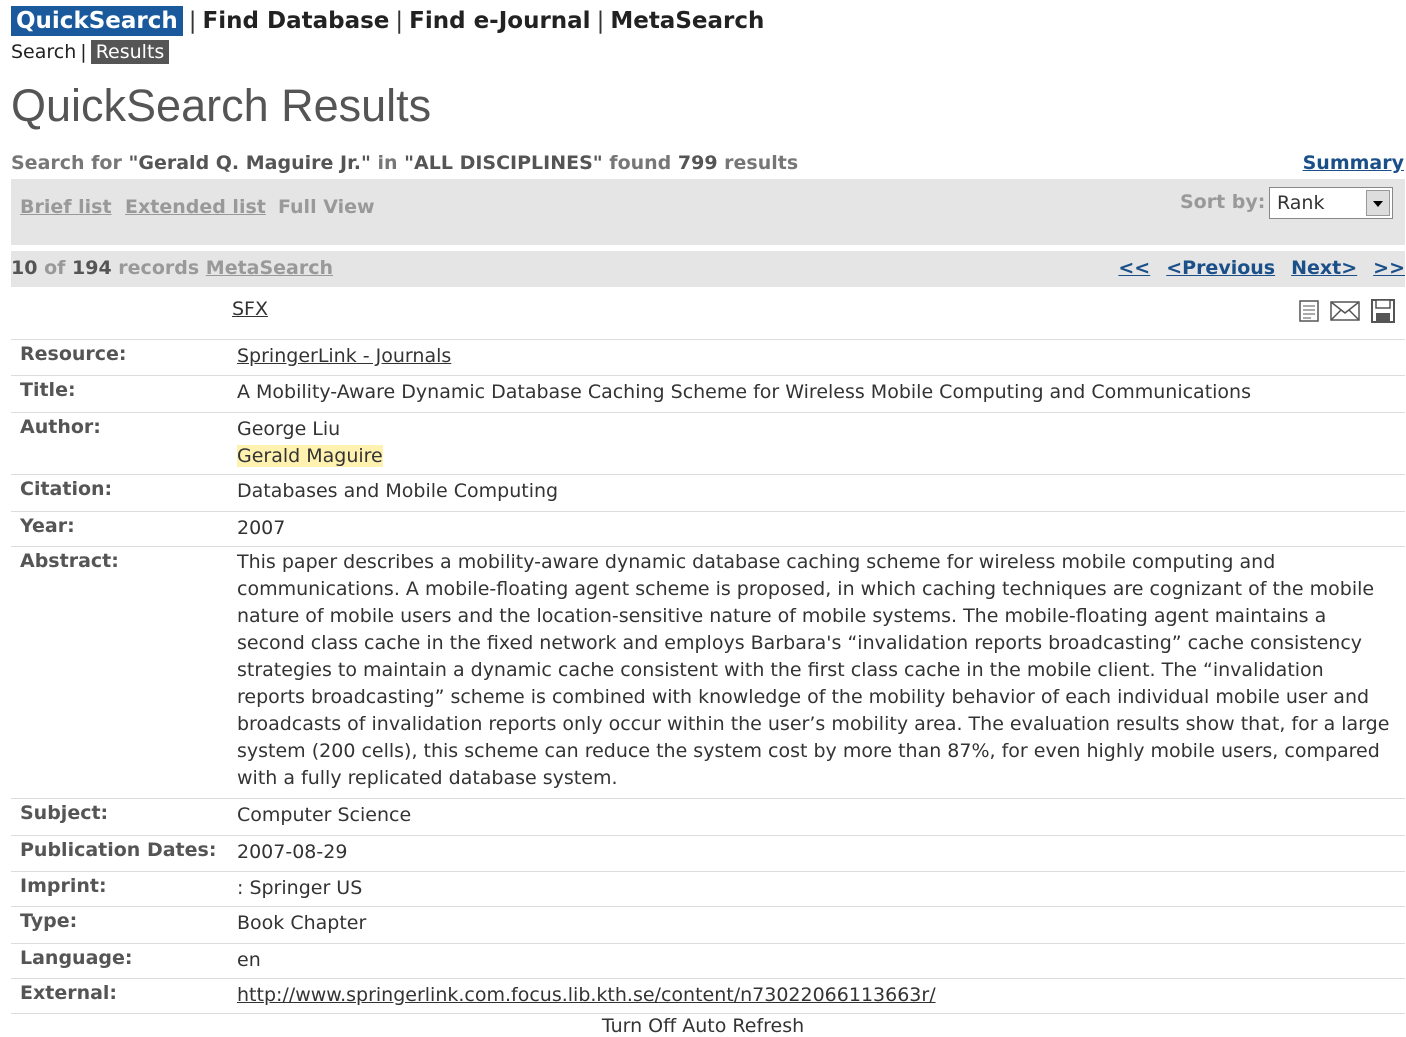 The width and height of the screenshot is (1406, 1037). What do you see at coordinates (130, 52) in the screenshot?
I see `subtab-results: Results` at bounding box center [130, 52].